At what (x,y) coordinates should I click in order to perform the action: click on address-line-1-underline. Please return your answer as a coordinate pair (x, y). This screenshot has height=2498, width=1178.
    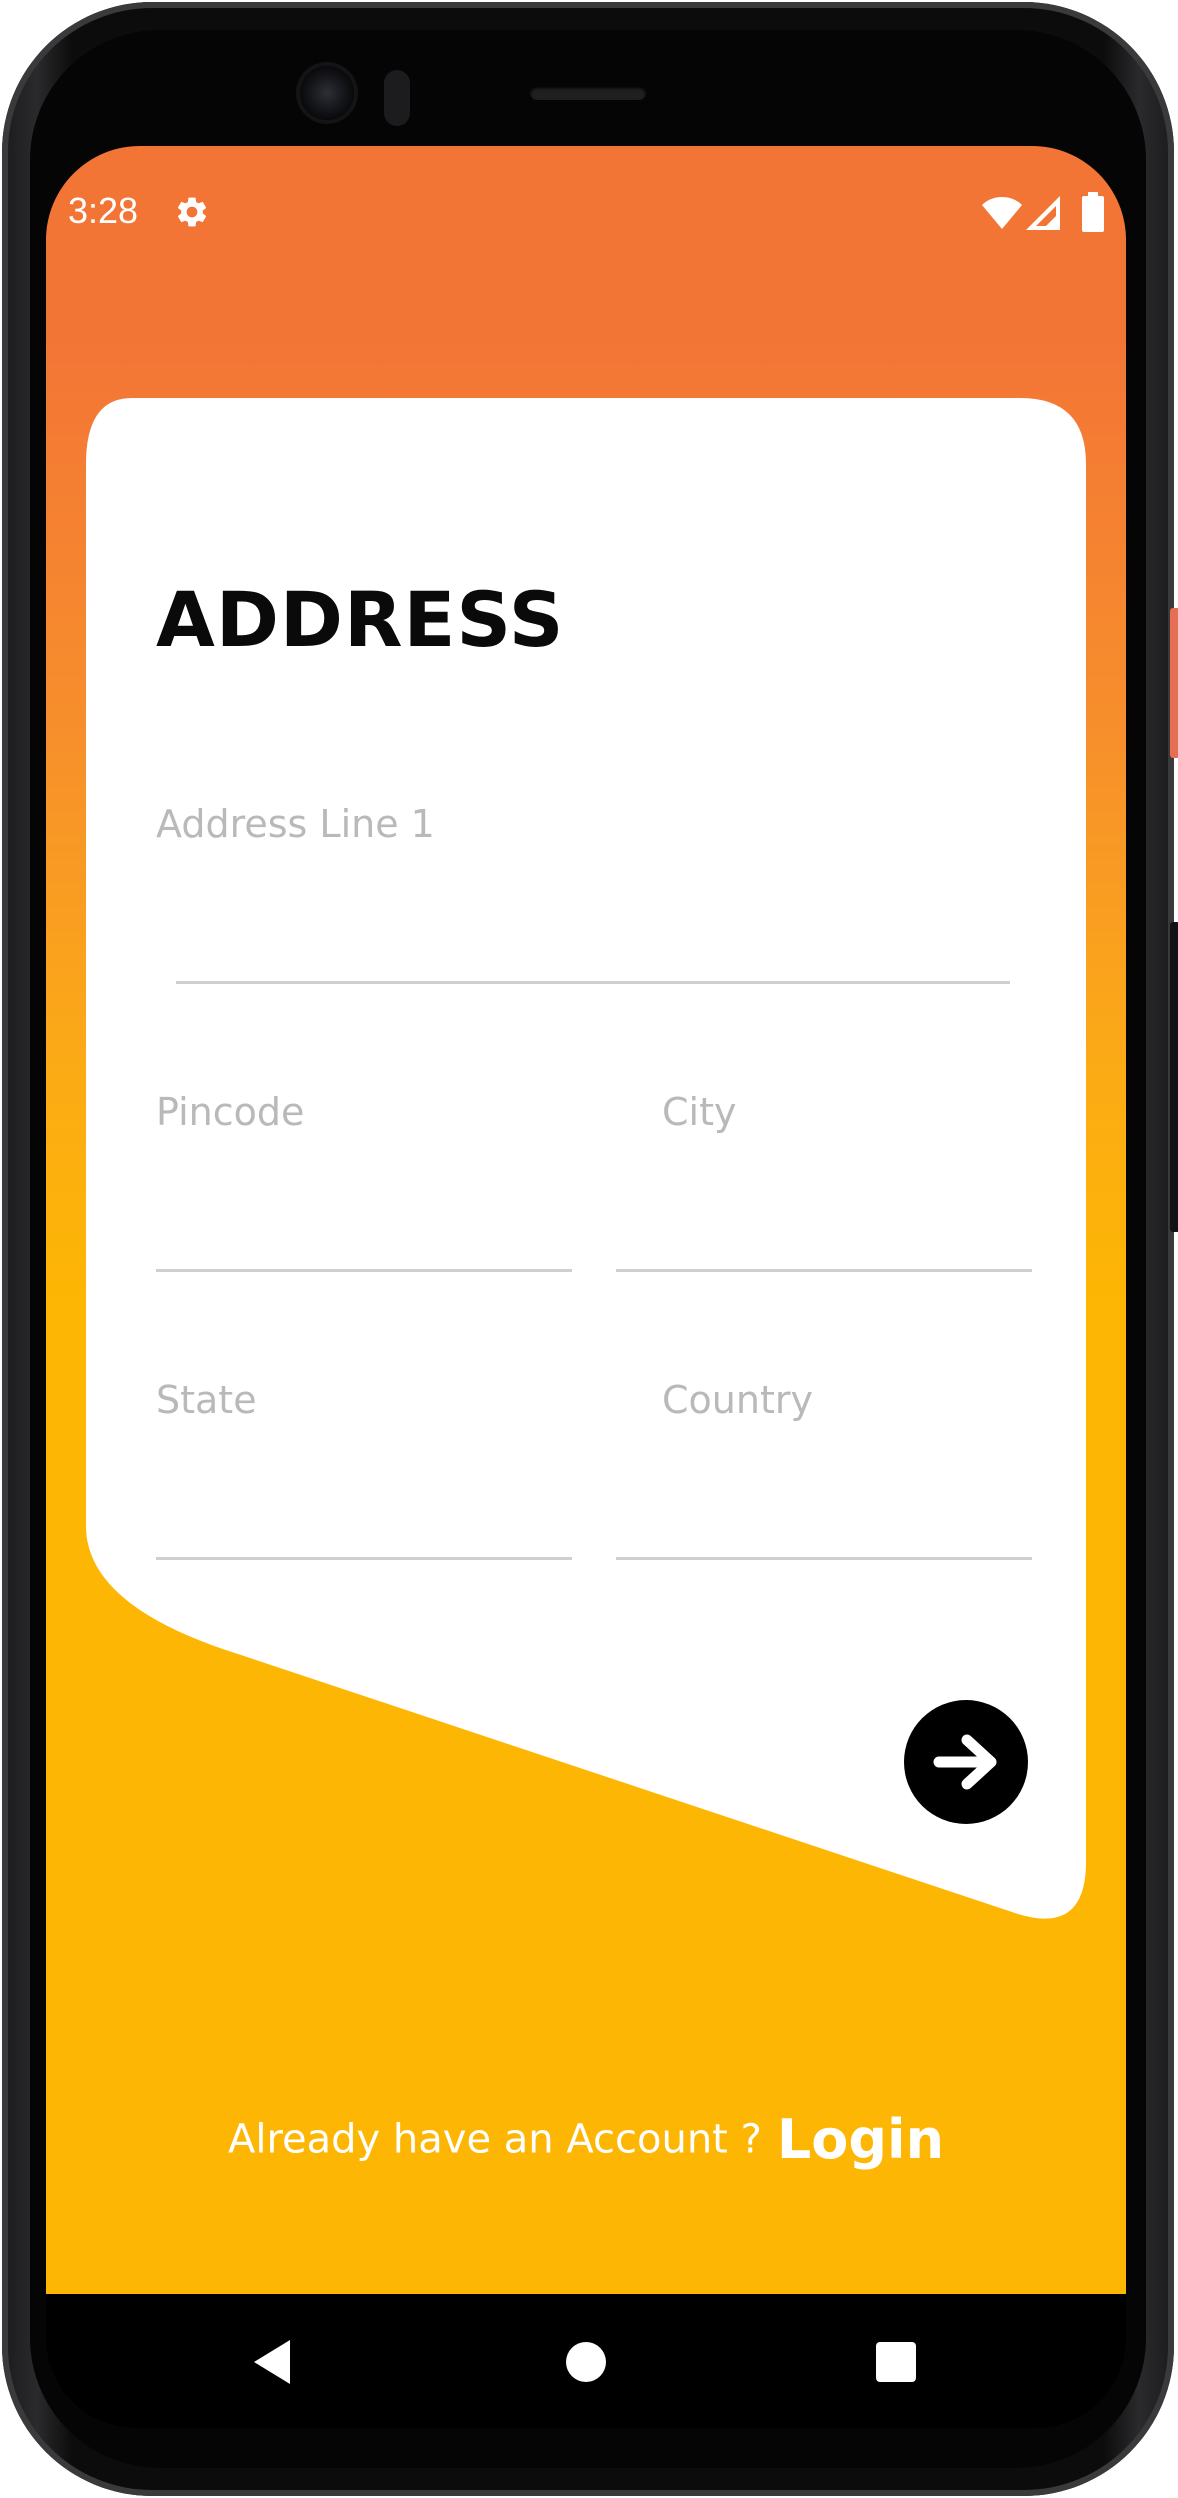
    Looking at the image, I should click on (593, 982).